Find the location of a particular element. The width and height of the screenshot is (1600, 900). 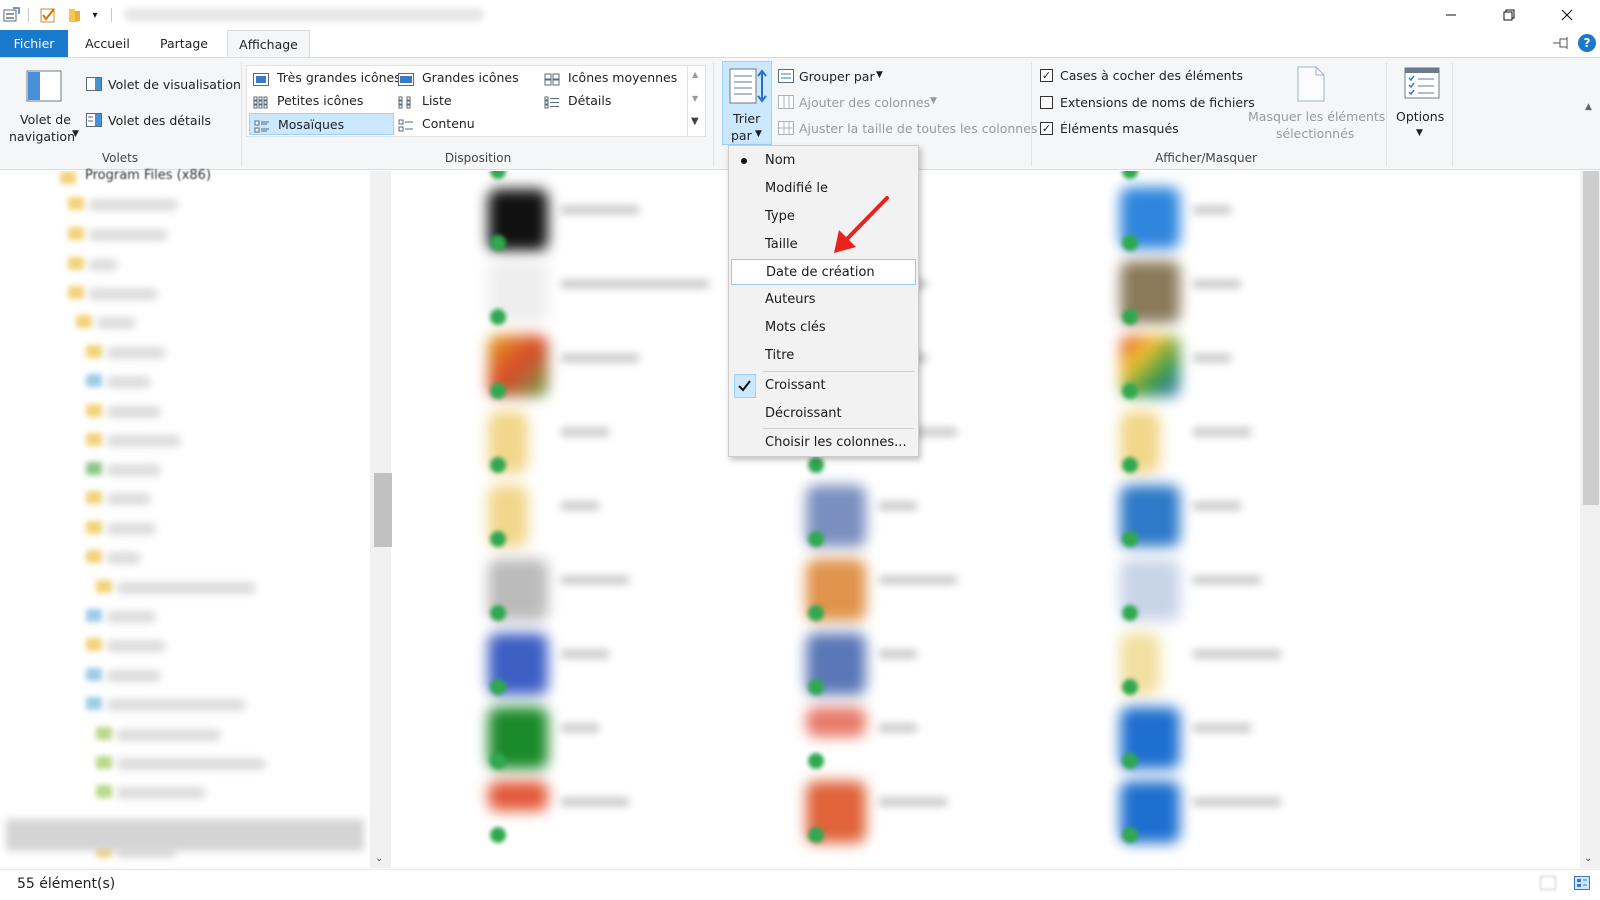

nav-folder-program-files: Program Files (x86) is located at coordinates (148, 175).